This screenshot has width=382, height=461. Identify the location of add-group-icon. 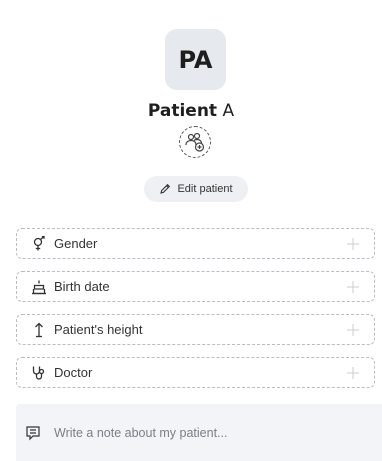
(195, 142).